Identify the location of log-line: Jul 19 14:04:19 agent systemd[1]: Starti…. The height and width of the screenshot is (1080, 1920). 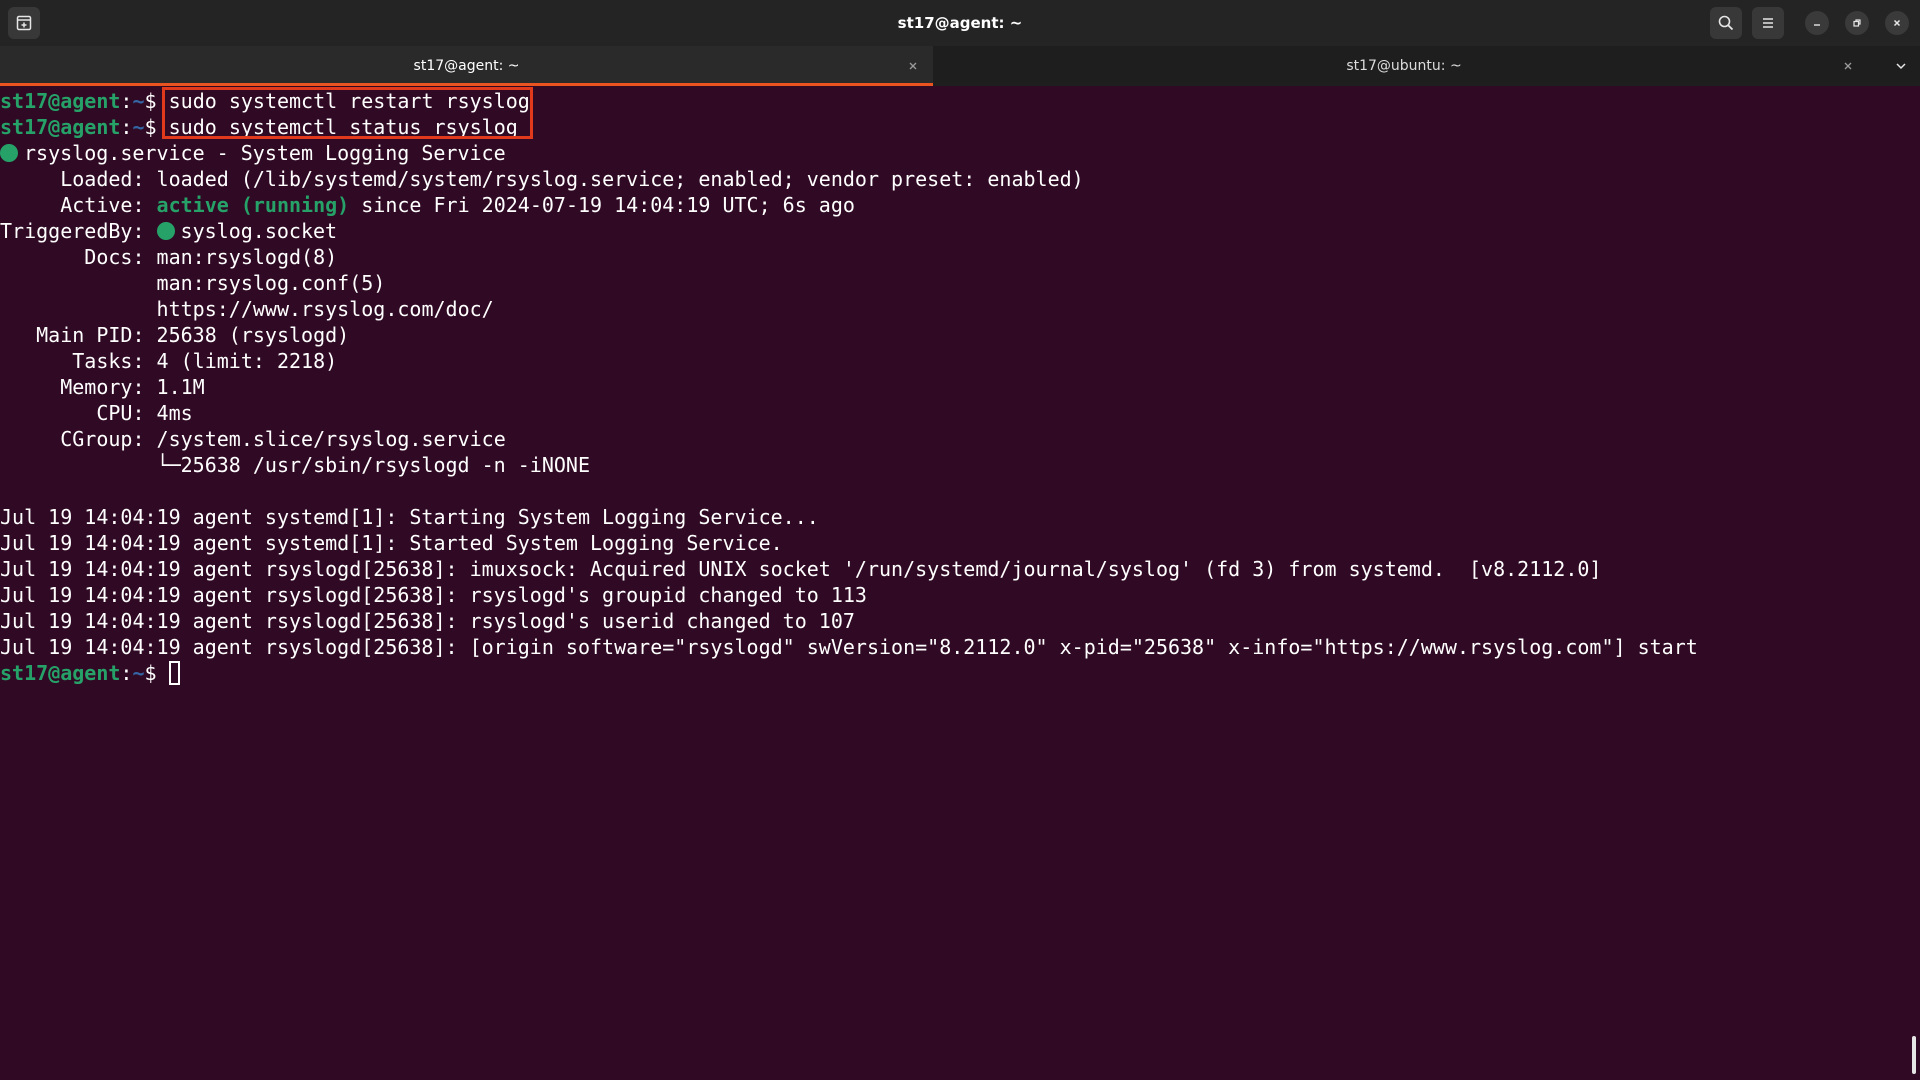
(409, 517).